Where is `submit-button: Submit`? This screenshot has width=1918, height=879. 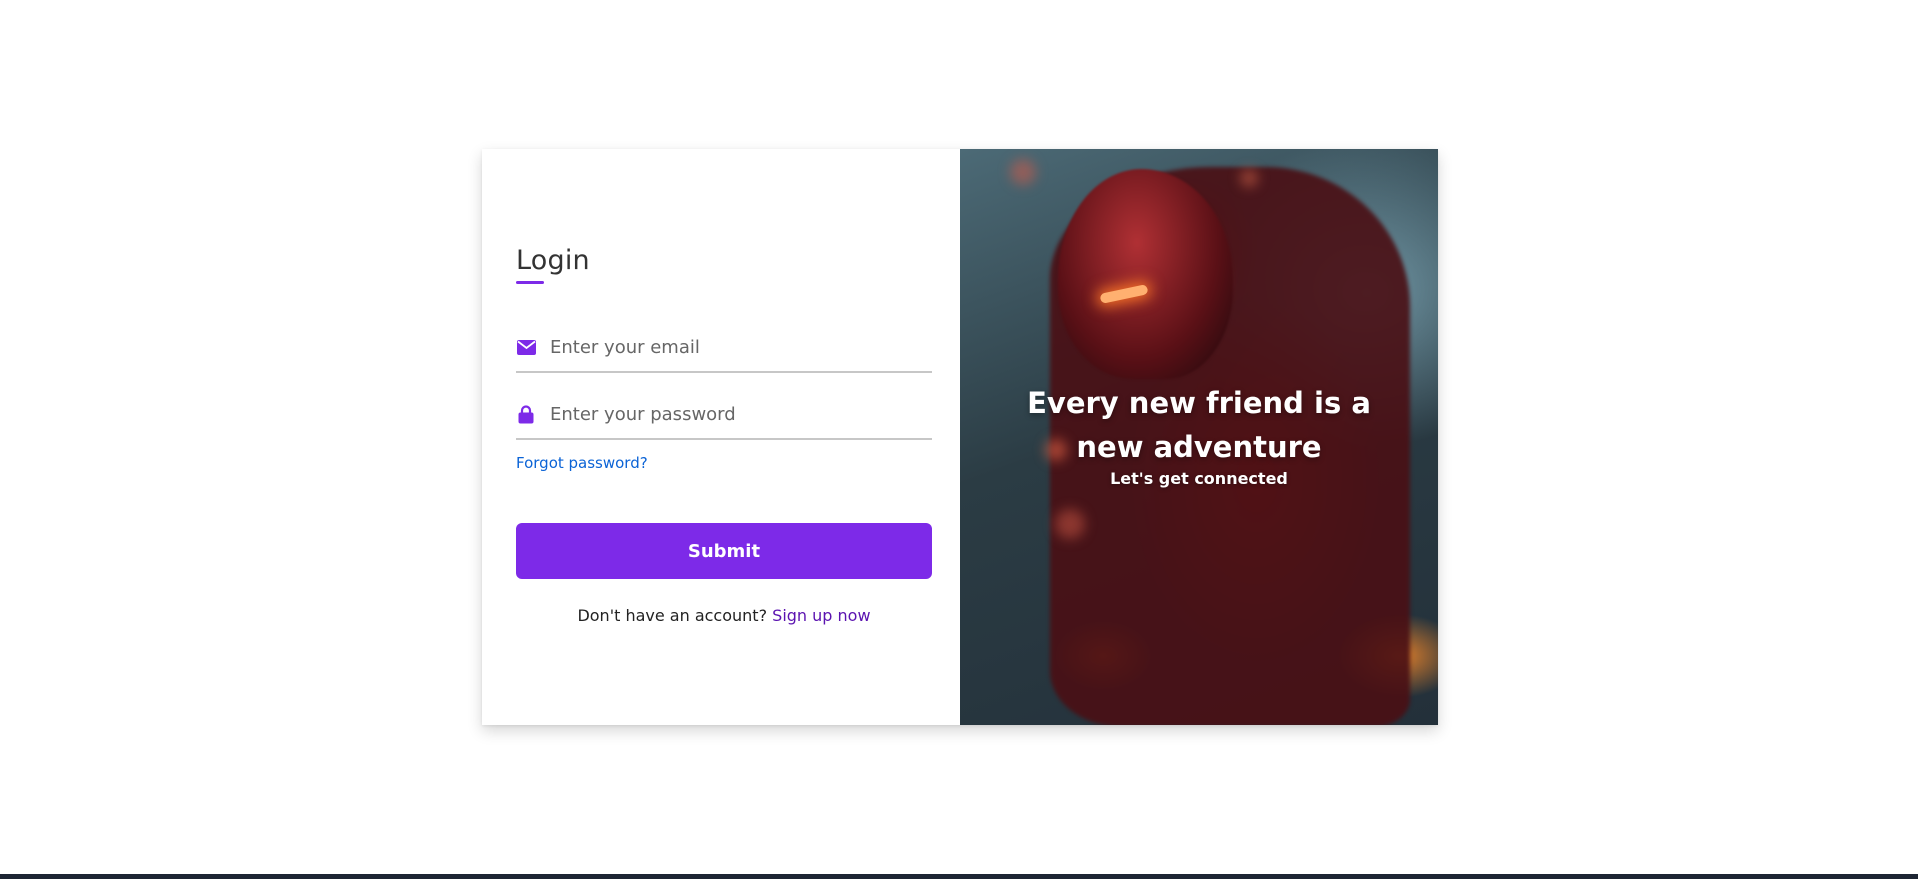
submit-button: Submit is located at coordinates (724, 551).